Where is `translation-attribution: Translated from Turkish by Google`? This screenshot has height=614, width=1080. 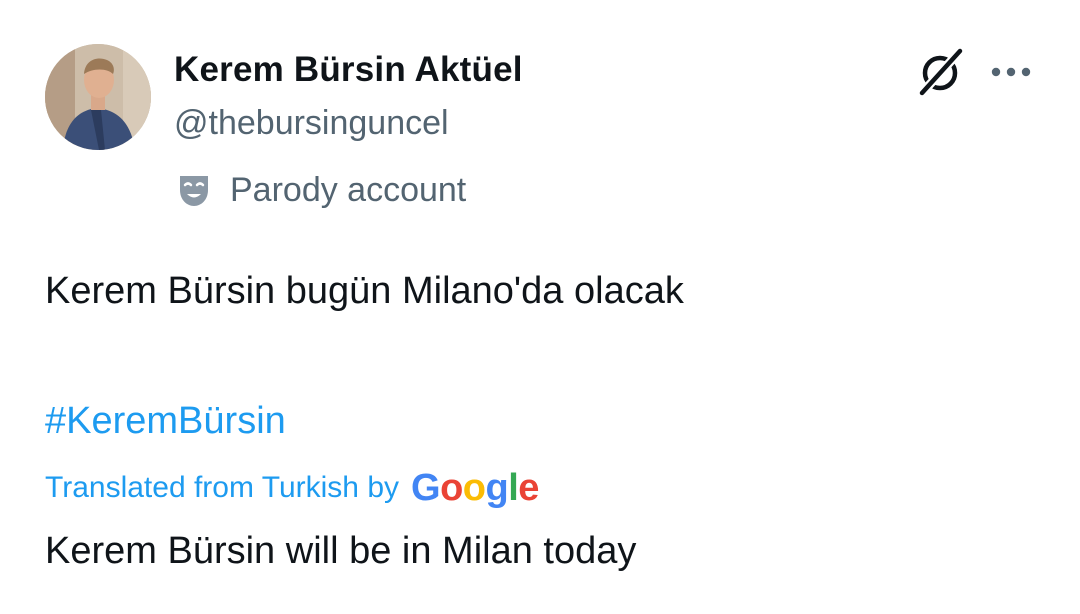
translation-attribution: Translated from Turkish by Google is located at coordinates (292, 488).